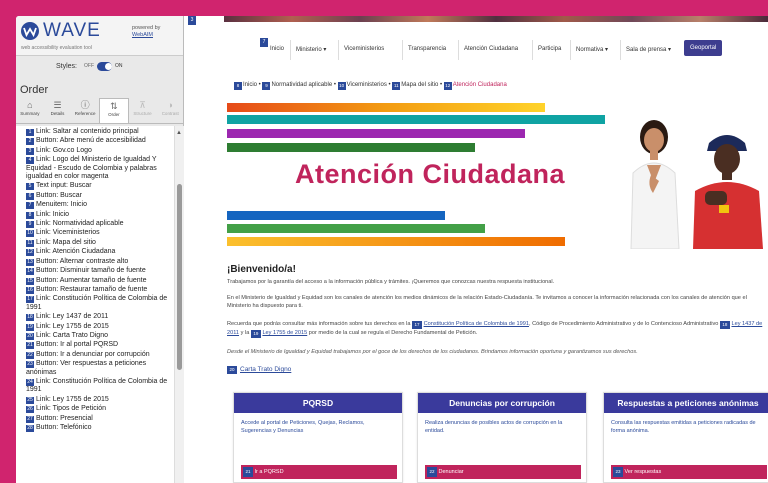 The height and width of the screenshot is (483, 768). I want to click on tab-summary: ⌂ Summary, so click(30, 110).